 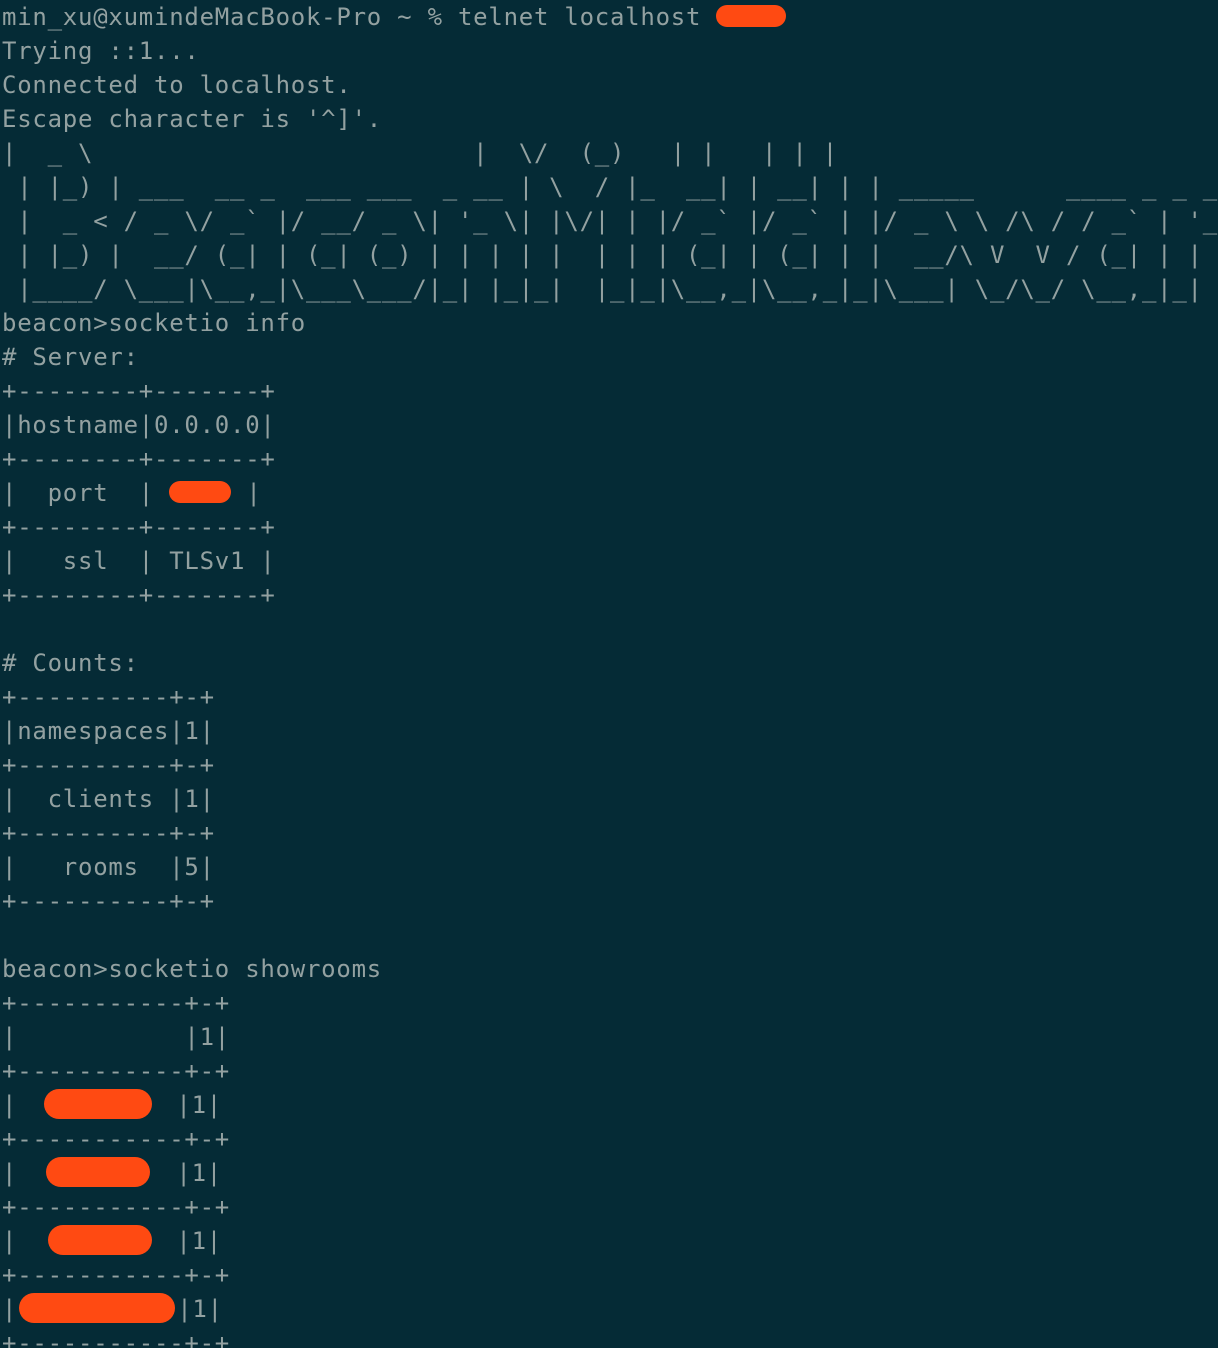 I want to click on redacted-port-value, so click(x=200, y=492).